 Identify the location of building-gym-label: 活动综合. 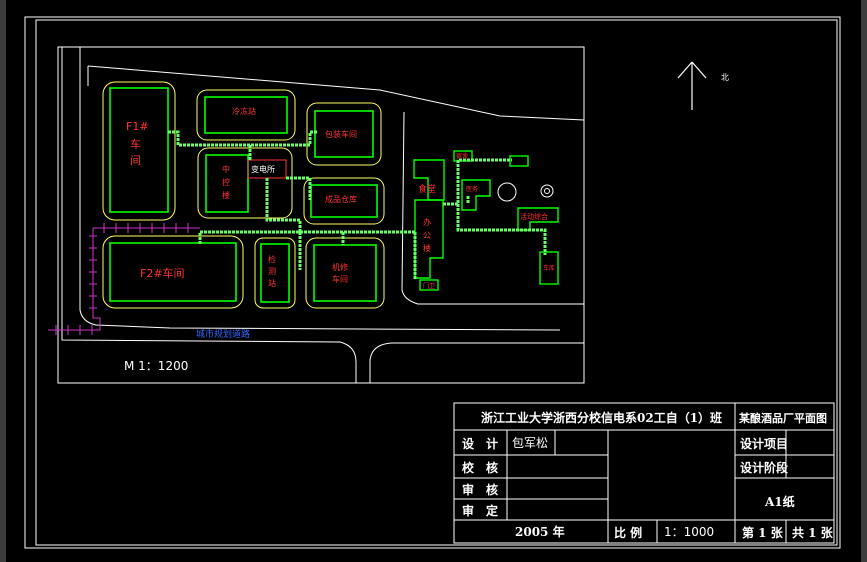
(534, 216).